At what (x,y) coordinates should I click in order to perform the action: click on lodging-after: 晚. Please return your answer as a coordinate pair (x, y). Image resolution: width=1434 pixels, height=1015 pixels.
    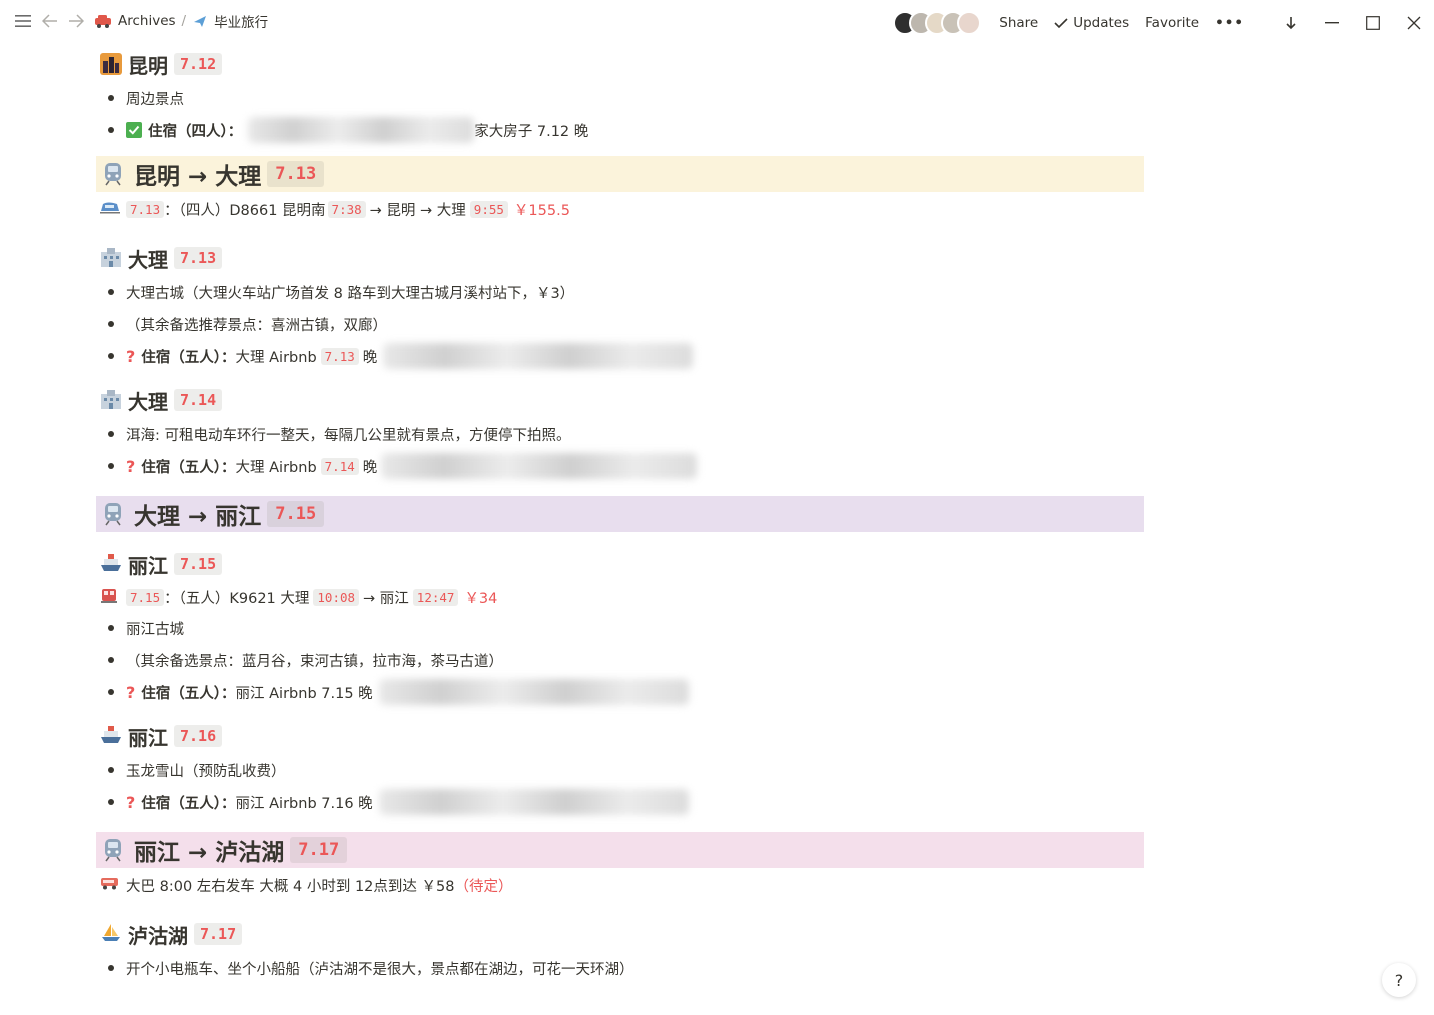
    Looking at the image, I should click on (370, 357).